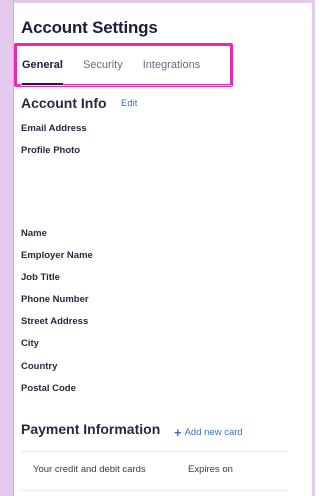  I want to click on field-label-street: Street Address, so click(55, 321).